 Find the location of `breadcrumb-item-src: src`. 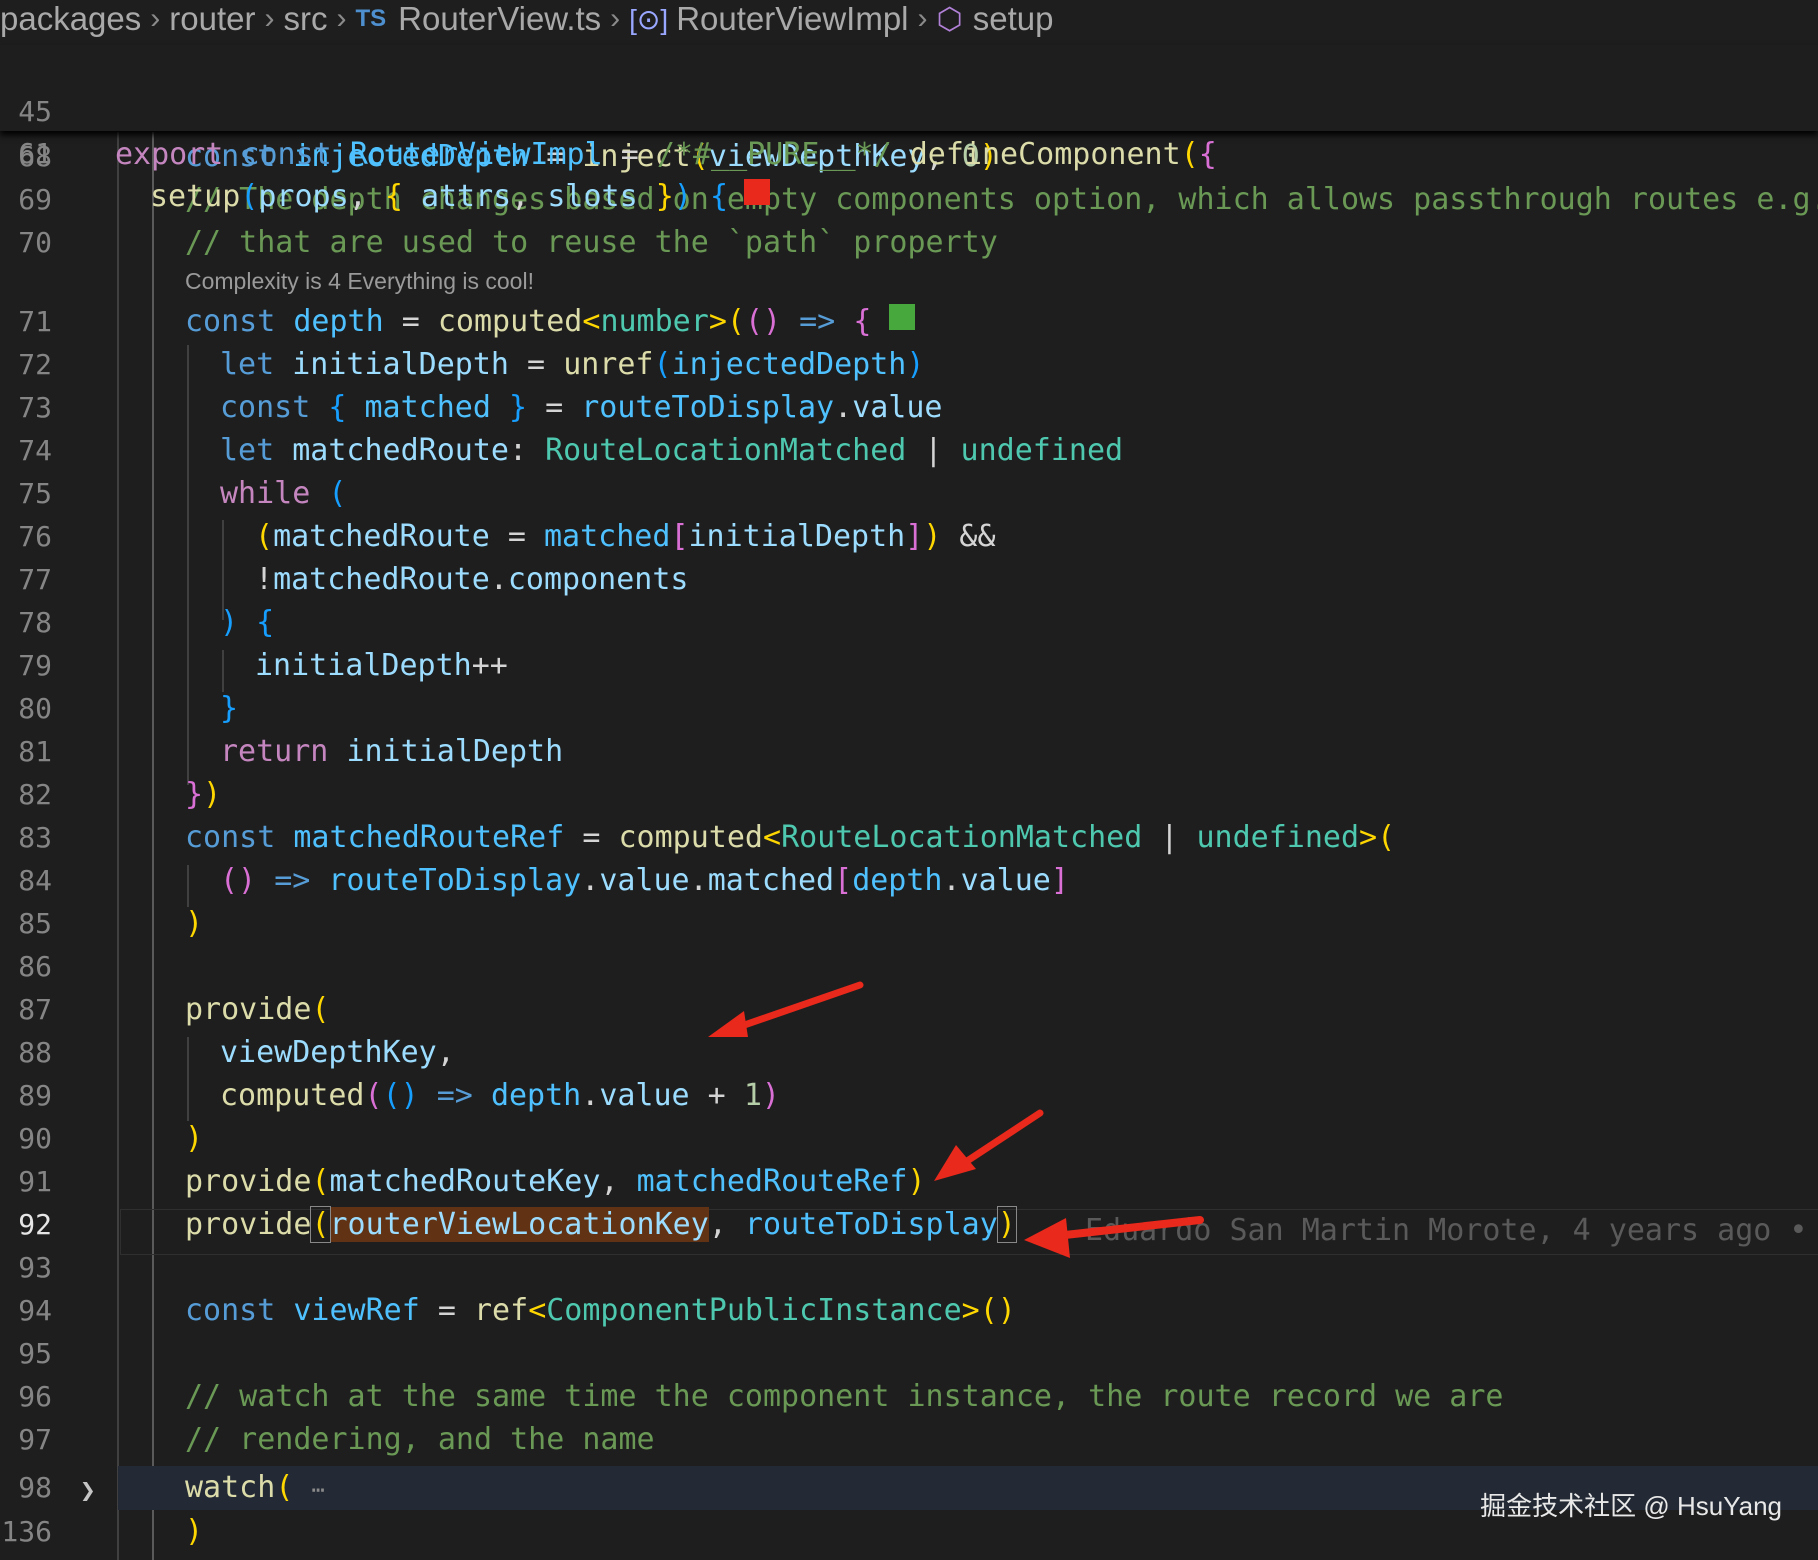

breadcrumb-item-src: src is located at coordinates (305, 19).